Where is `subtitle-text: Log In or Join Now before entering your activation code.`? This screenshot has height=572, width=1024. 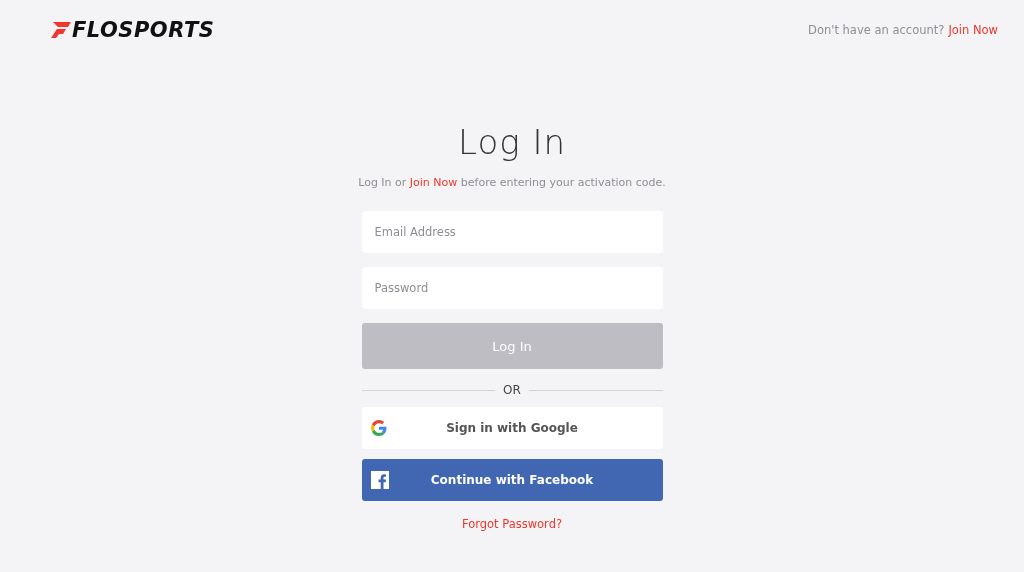 subtitle-text: Log In or Join Now before entering your activation code. is located at coordinates (512, 182).